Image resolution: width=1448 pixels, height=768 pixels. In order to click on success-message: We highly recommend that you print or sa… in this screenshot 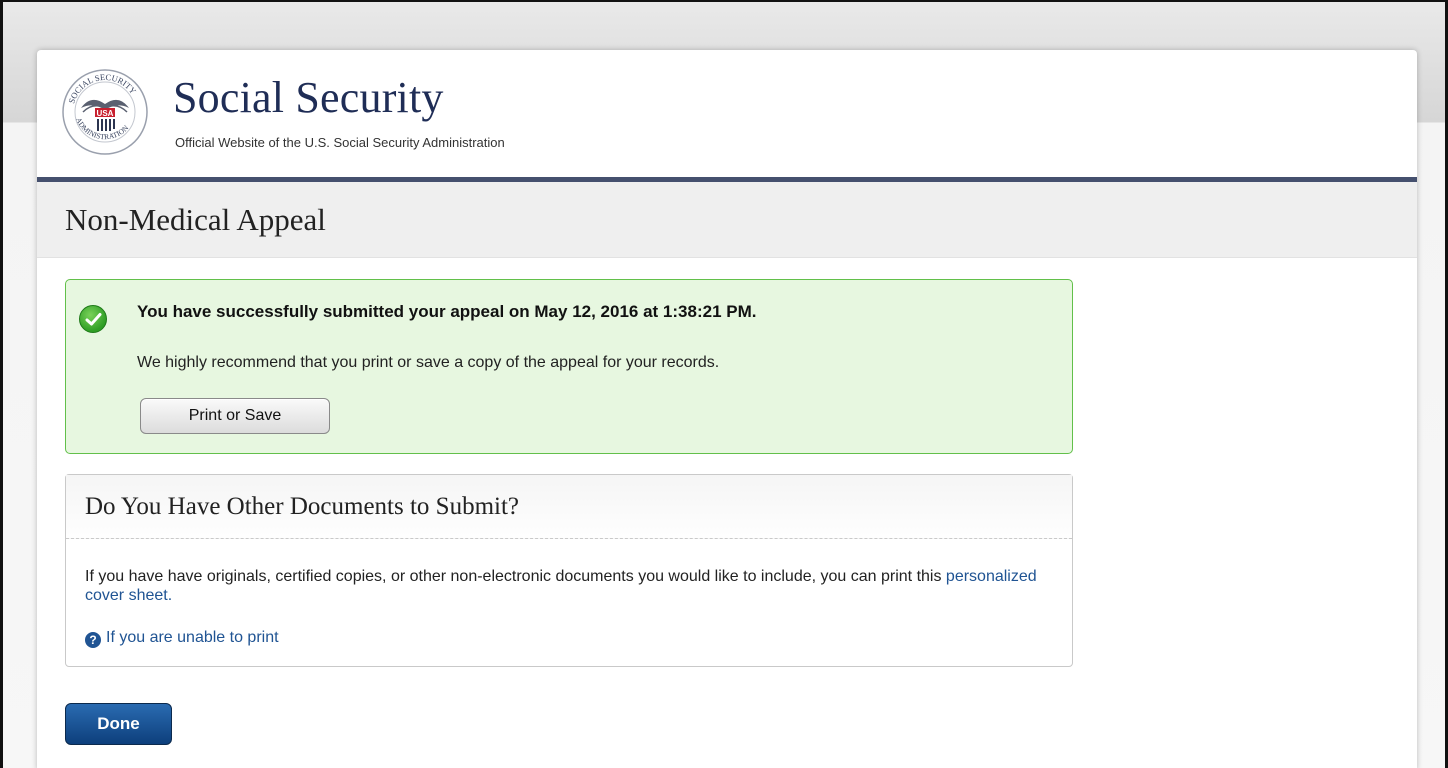, I will do `click(428, 362)`.